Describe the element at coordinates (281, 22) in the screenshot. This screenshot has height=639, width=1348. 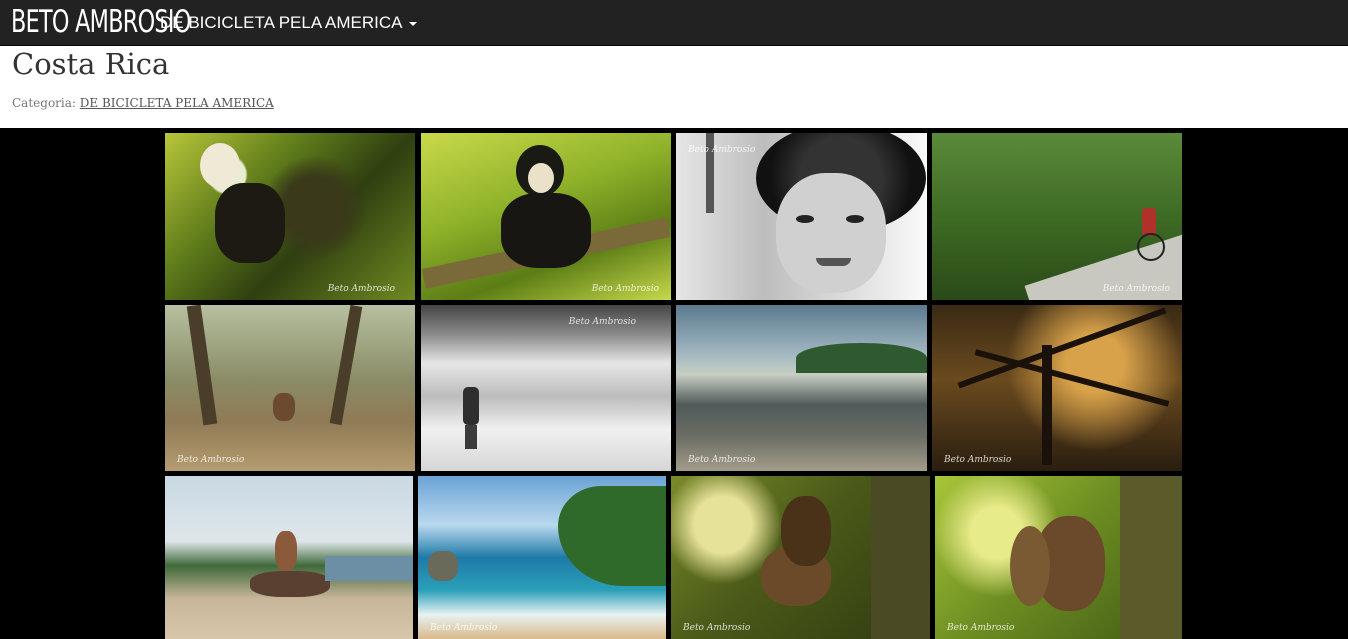
I see `nav-dropdown-label: DE BICICLETA PELA AMERICA` at that location.